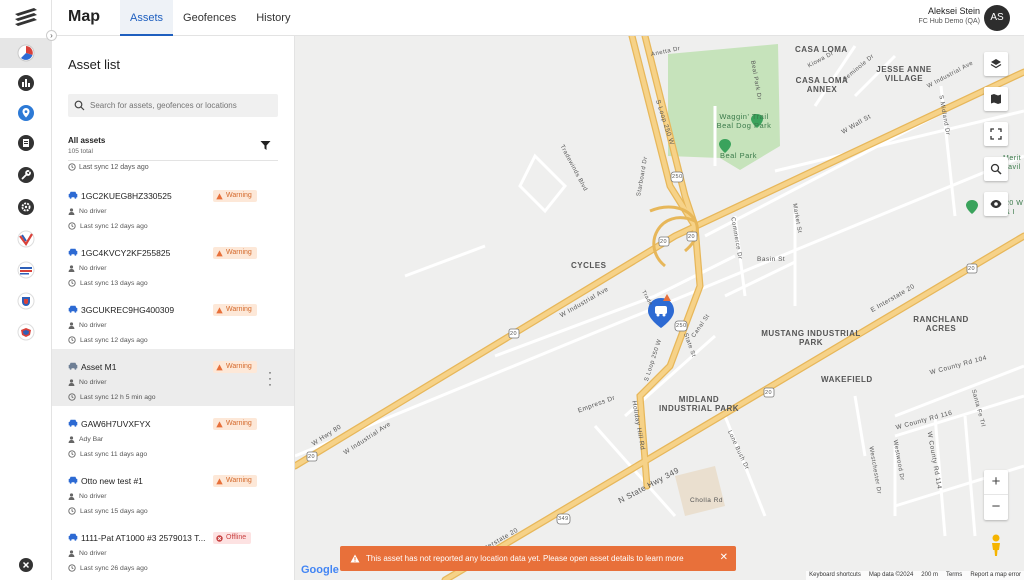 Image resolution: width=1024 pixels, height=580 pixels. I want to click on rail-item-app-three, so click(26, 301).